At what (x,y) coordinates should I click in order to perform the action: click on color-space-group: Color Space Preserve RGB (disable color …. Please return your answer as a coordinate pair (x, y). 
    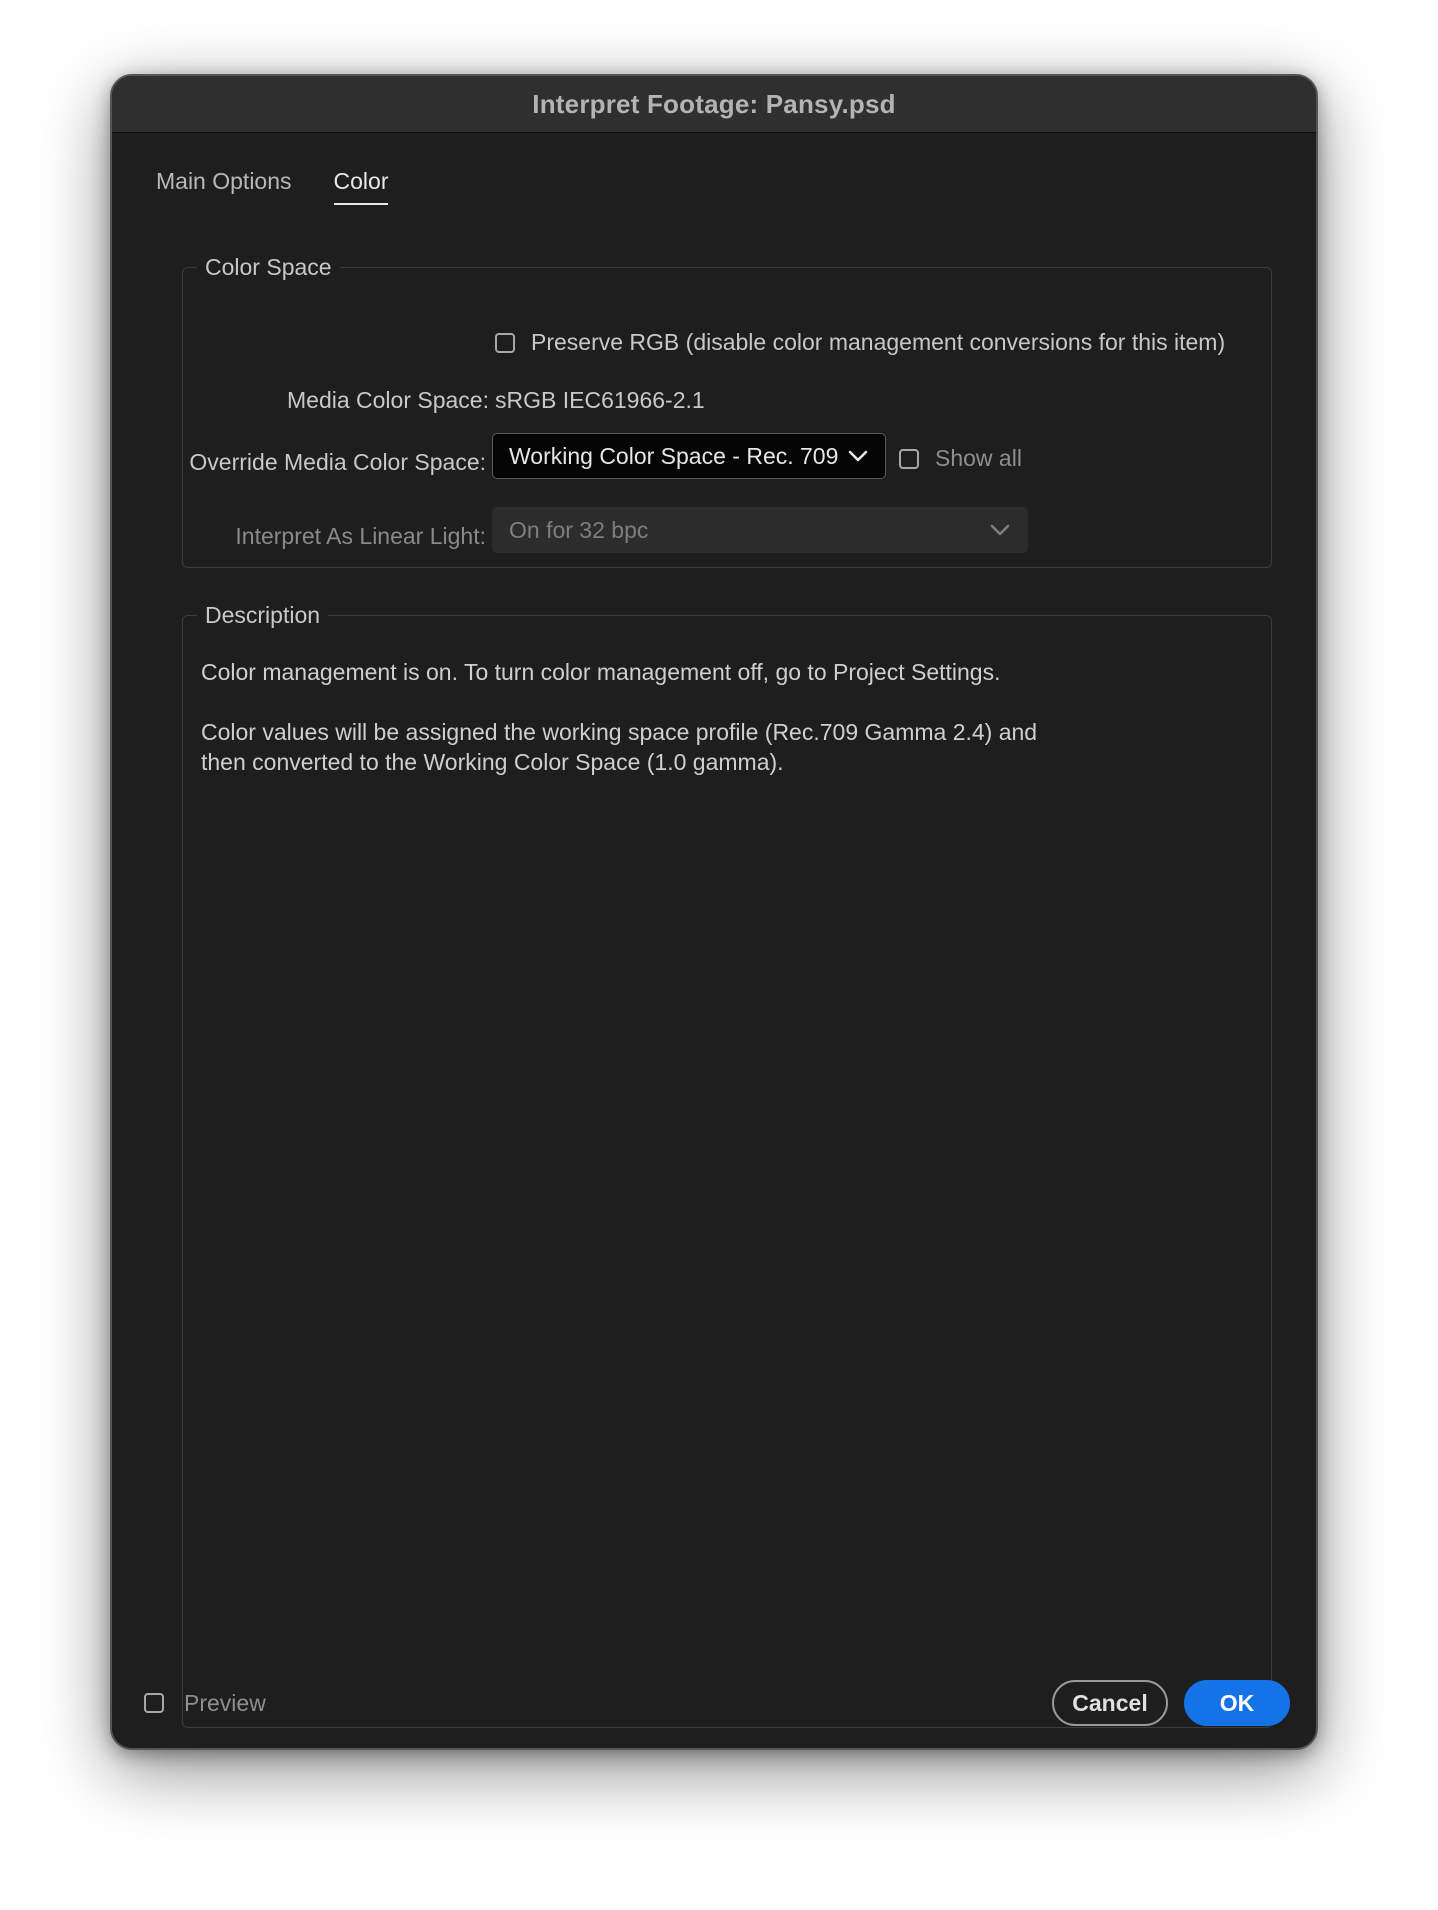
    Looking at the image, I should click on (727, 411).